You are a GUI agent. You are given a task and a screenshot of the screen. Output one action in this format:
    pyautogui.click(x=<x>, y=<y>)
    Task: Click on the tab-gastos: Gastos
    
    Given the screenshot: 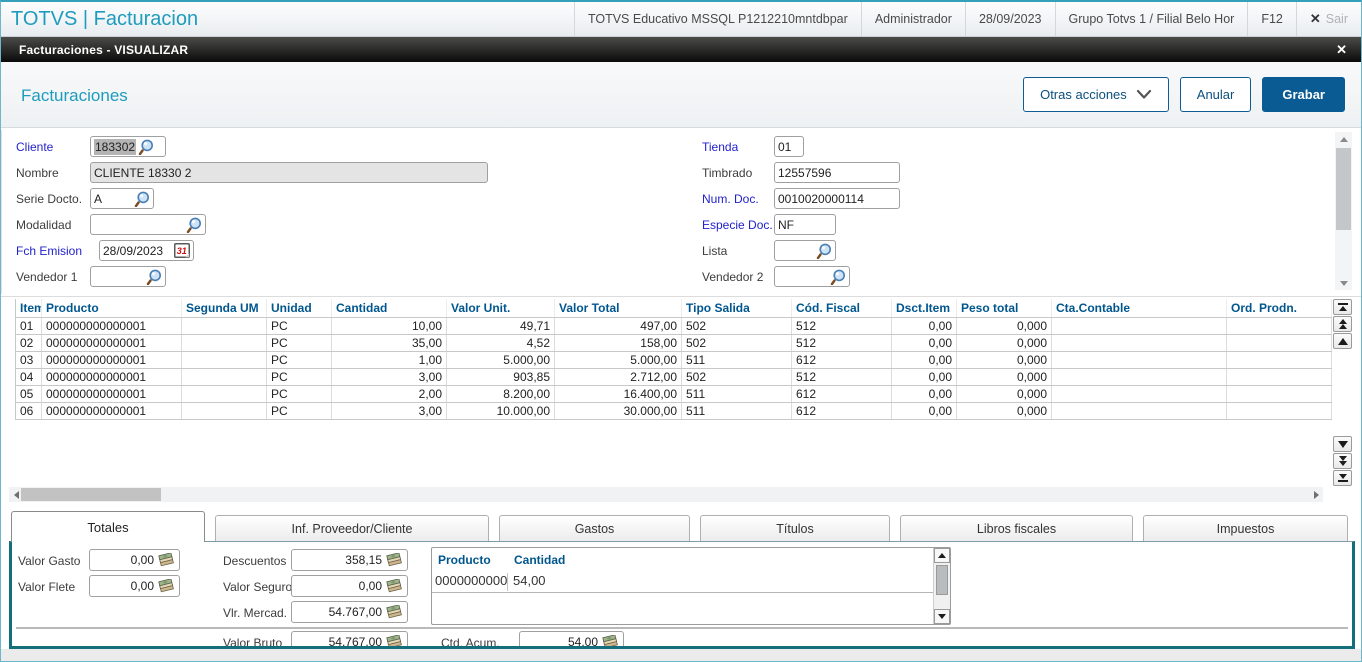 What is the action you would take?
    pyautogui.click(x=594, y=528)
    